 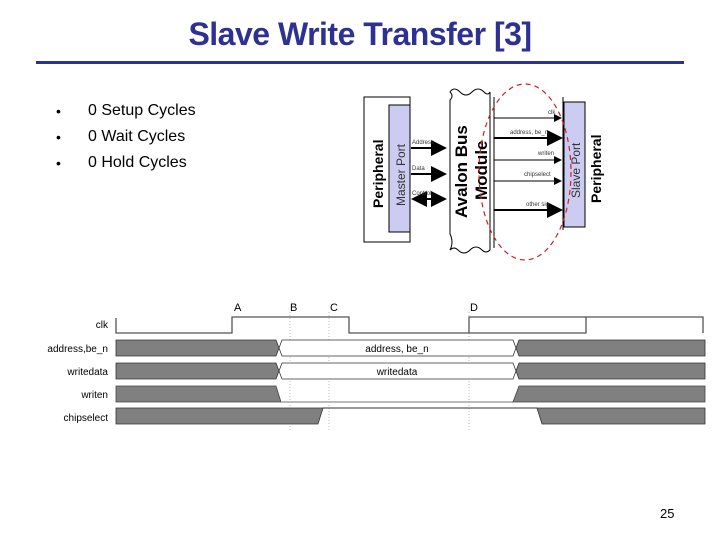 I want to click on bus-label-line1: Avalon Bus, so click(x=461, y=171).